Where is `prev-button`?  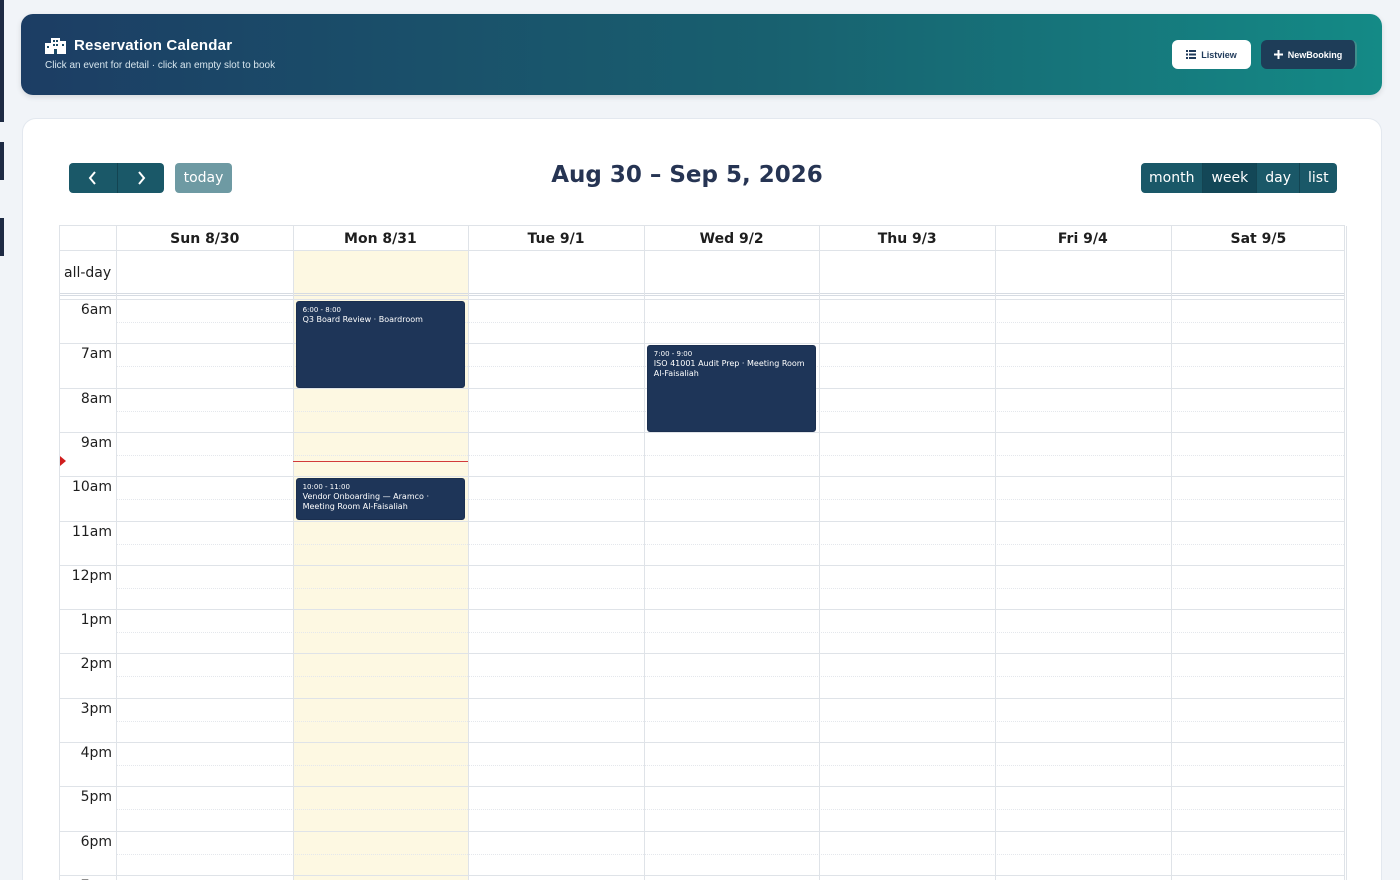
prev-button is located at coordinates (93, 178).